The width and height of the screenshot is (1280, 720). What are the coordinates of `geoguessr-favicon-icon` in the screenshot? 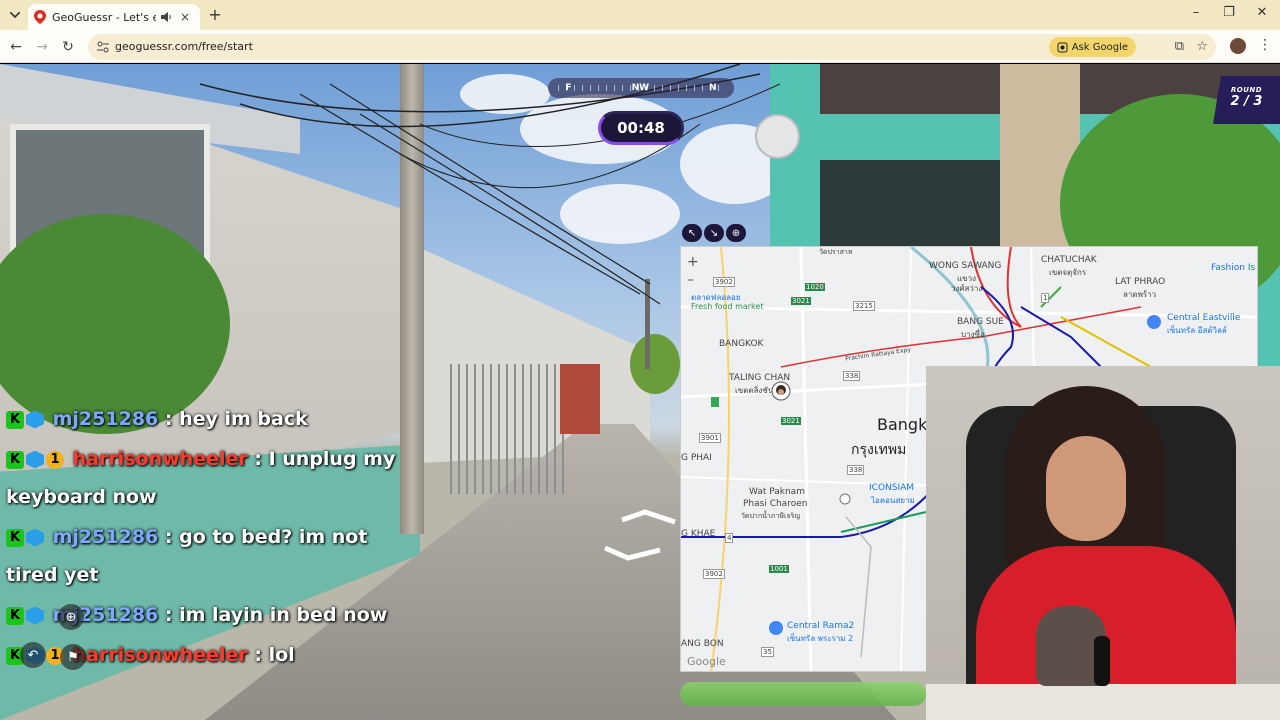 It's located at (40, 17).